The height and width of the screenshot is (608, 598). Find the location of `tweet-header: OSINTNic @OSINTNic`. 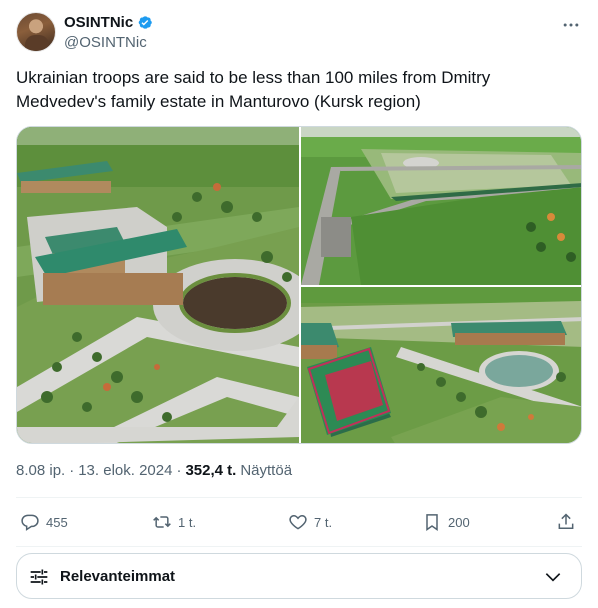

tweet-header: OSINTNic @OSINTNic is located at coordinates (299, 33).